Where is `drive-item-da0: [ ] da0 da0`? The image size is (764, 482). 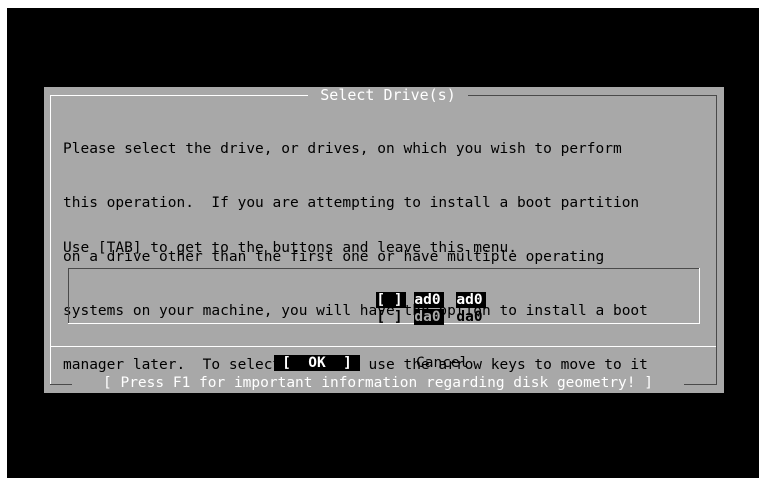
drive-item-da0: [ ] da0 da0 is located at coordinates (405, 309).